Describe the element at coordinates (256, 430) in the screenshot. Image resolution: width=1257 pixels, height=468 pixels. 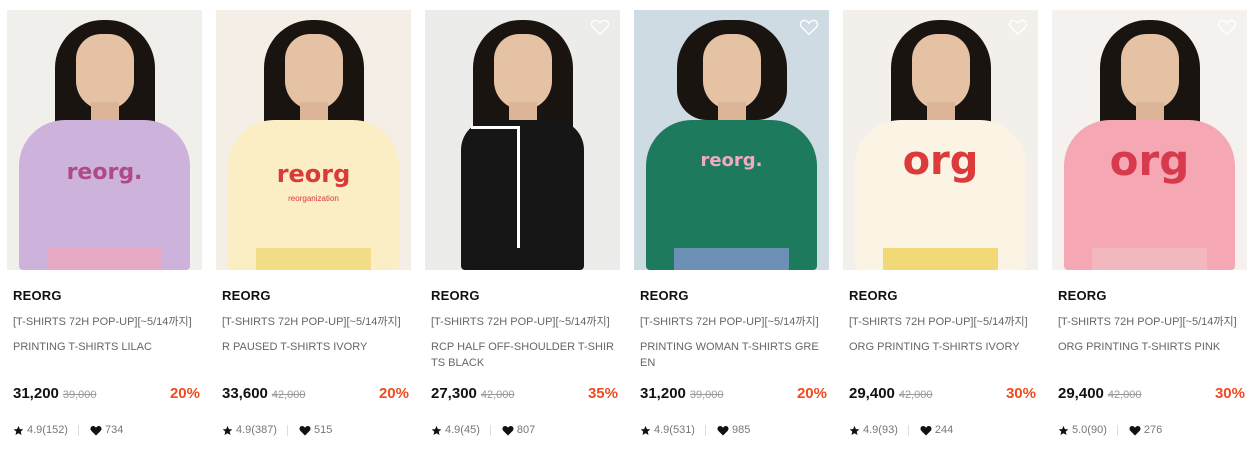
I see `rating: 4.9(387)` at that location.